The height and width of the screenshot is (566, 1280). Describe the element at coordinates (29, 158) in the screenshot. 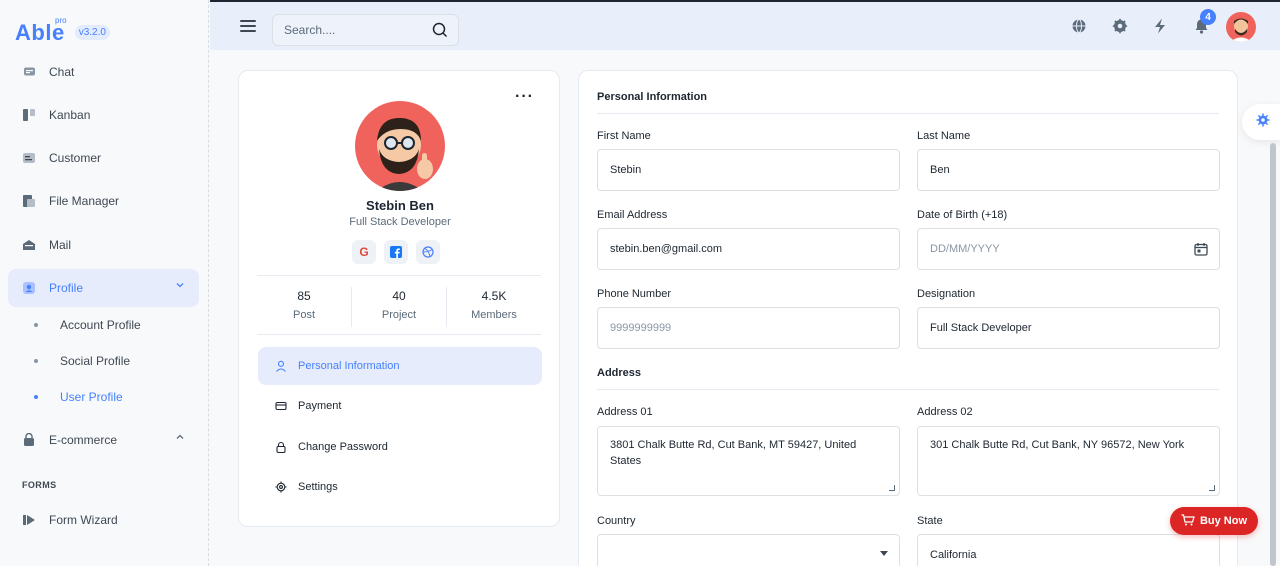

I see `customer-icon` at that location.